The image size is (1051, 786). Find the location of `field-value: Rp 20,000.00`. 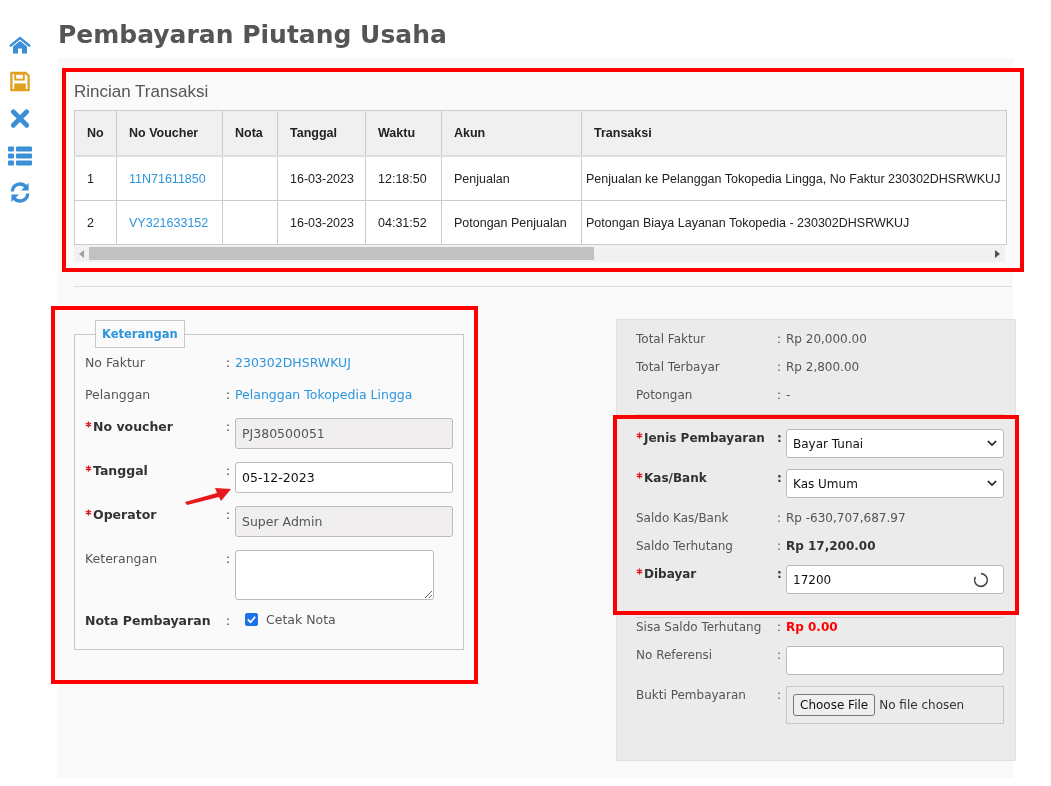

field-value: Rp 20,000.00 is located at coordinates (826, 339).